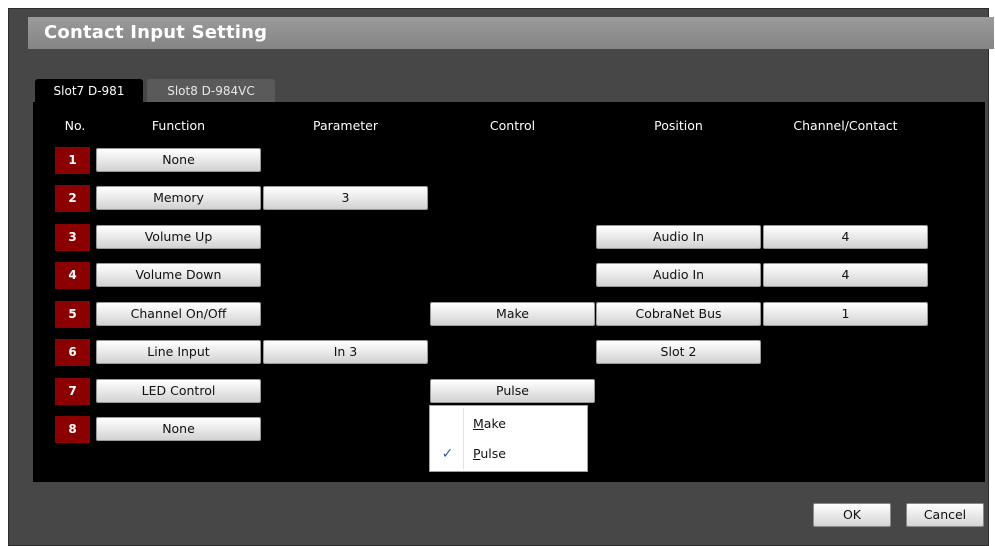 This screenshot has height=546, width=995. Describe the element at coordinates (512, 314) in the screenshot. I see `control-button: Make` at that location.